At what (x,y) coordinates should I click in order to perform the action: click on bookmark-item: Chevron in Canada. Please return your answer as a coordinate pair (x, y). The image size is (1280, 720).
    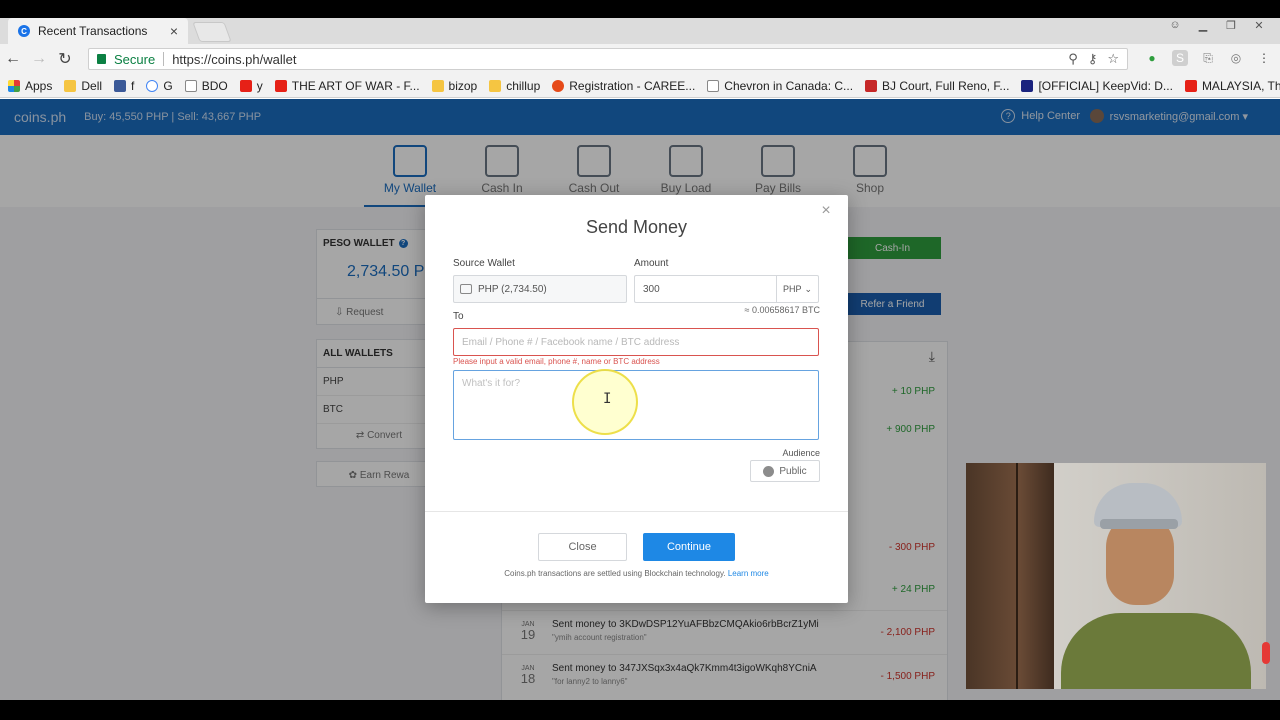
    Looking at the image, I should click on (780, 86).